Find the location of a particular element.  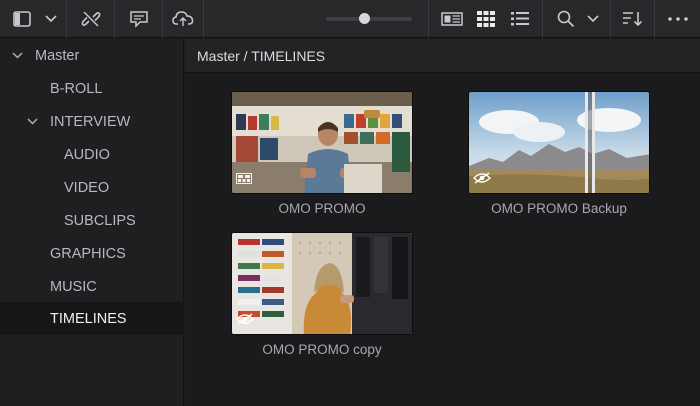

sort-icon is located at coordinates (633, 19).